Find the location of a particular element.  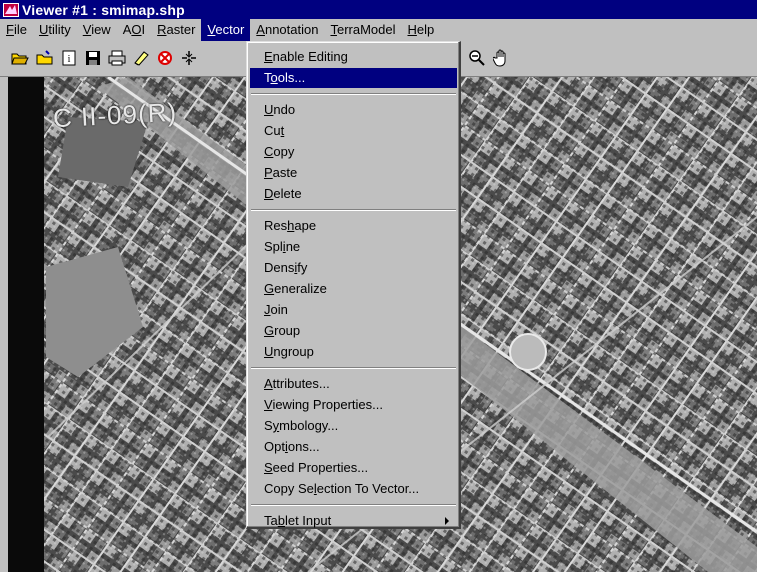

open-folder-alt-icon is located at coordinates (45, 58).